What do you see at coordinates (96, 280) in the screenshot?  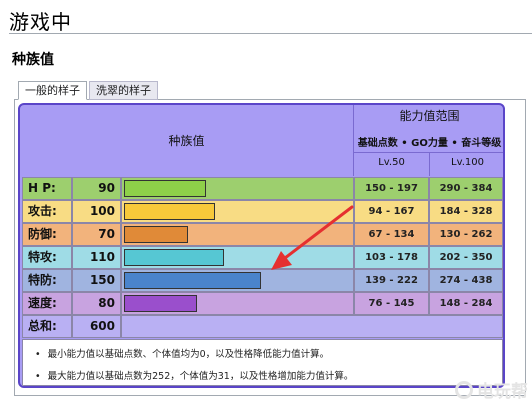 I see `stat-value: 150` at bounding box center [96, 280].